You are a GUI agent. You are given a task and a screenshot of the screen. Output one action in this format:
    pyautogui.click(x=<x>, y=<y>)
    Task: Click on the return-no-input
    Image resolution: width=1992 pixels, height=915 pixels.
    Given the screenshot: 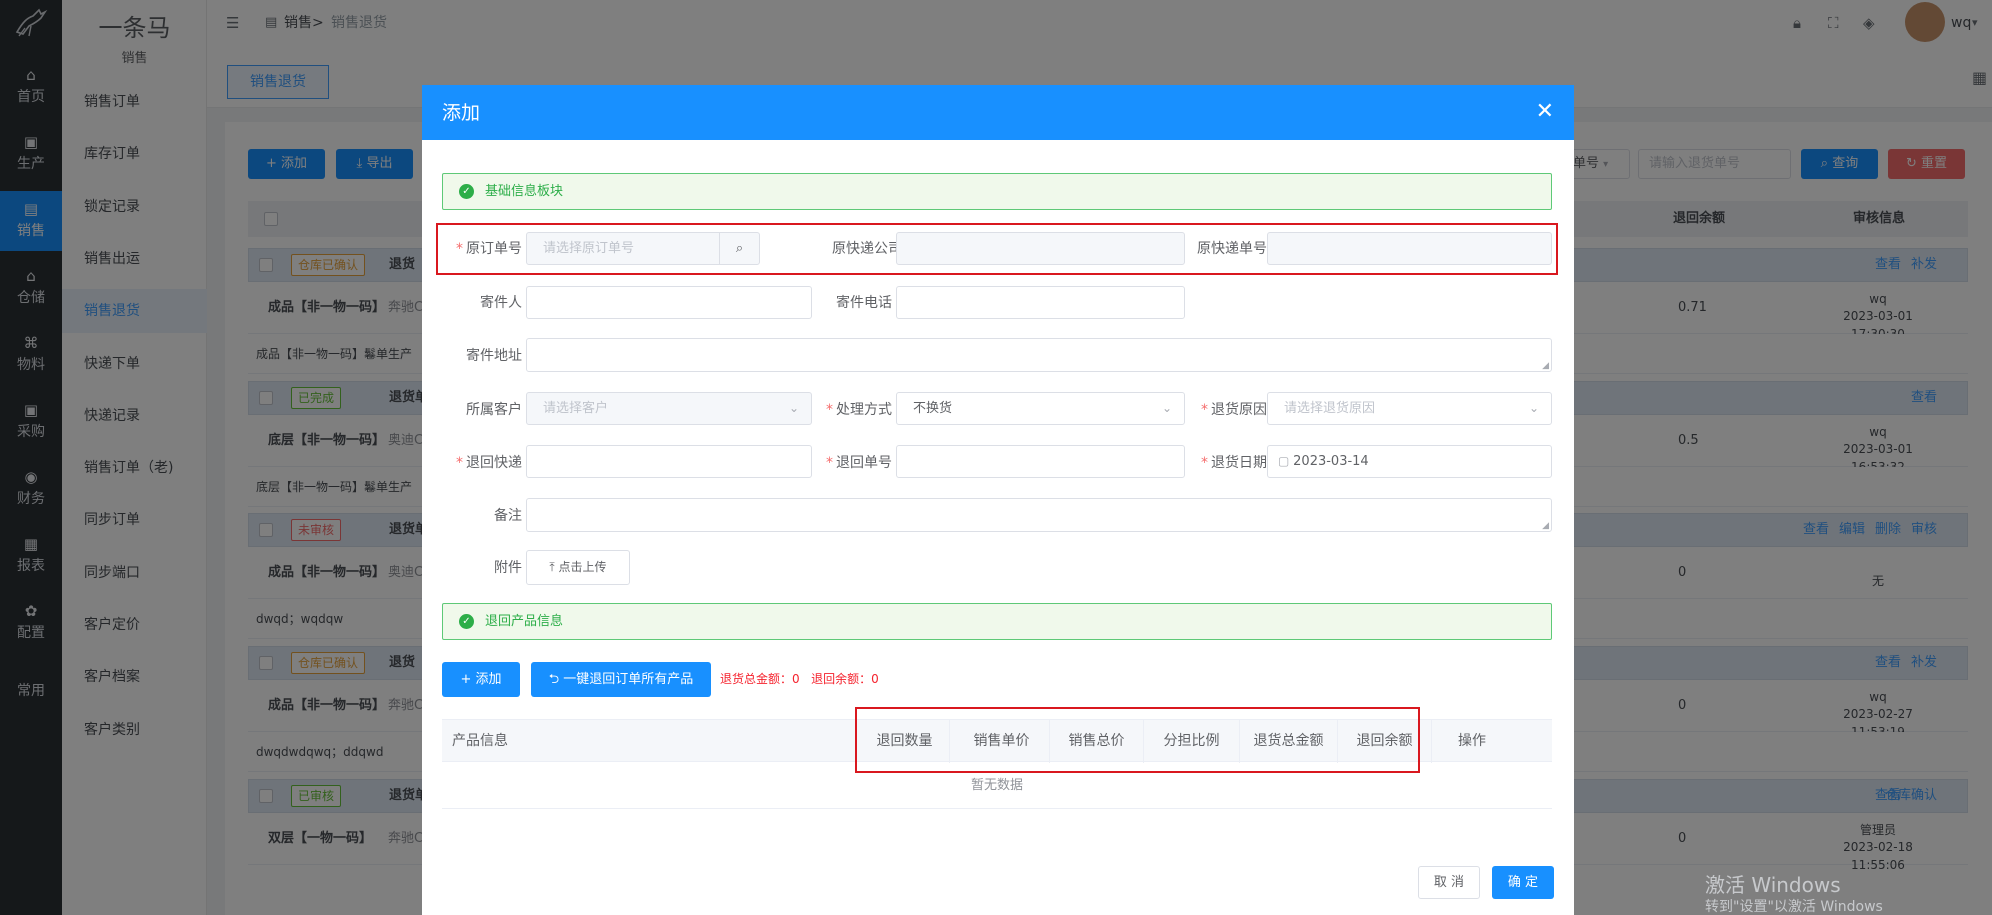 What is the action you would take?
    pyautogui.click(x=1040, y=461)
    